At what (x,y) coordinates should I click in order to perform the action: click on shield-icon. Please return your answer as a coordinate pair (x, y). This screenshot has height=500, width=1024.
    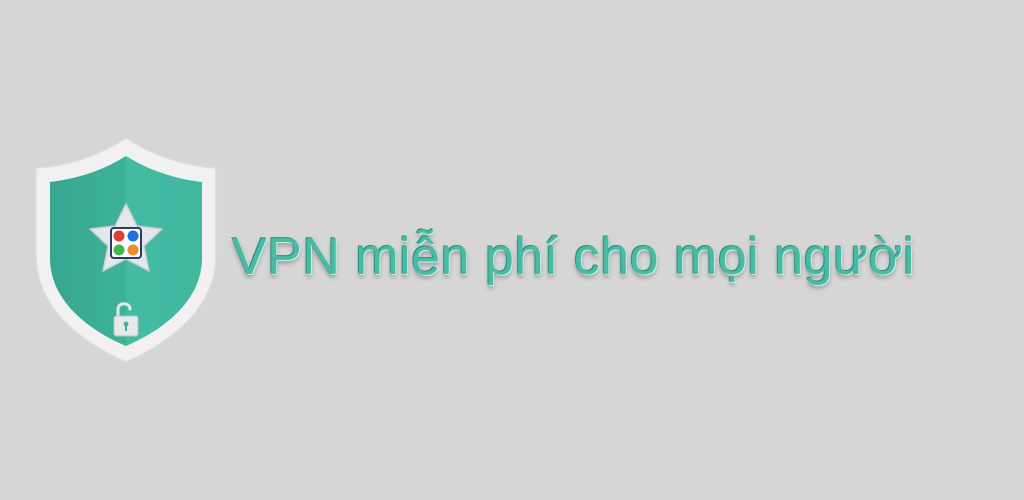
    Looking at the image, I should click on (126, 250).